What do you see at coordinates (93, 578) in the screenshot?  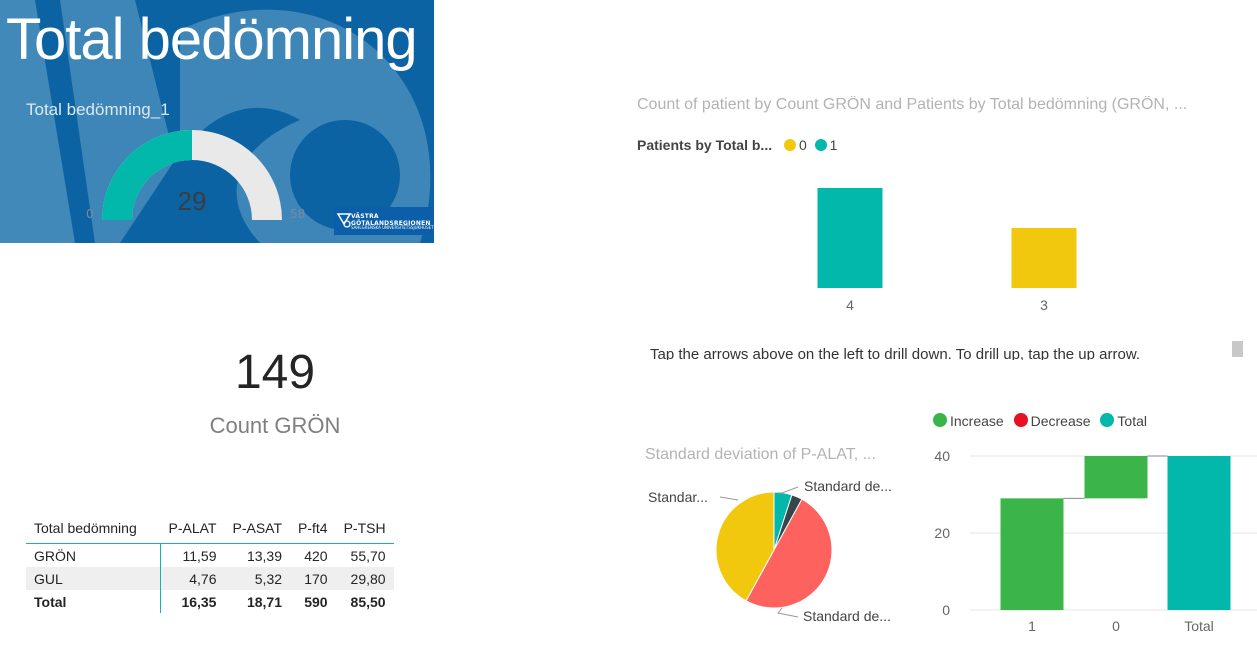 I see `table-cell: GUL` at bounding box center [93, 578].